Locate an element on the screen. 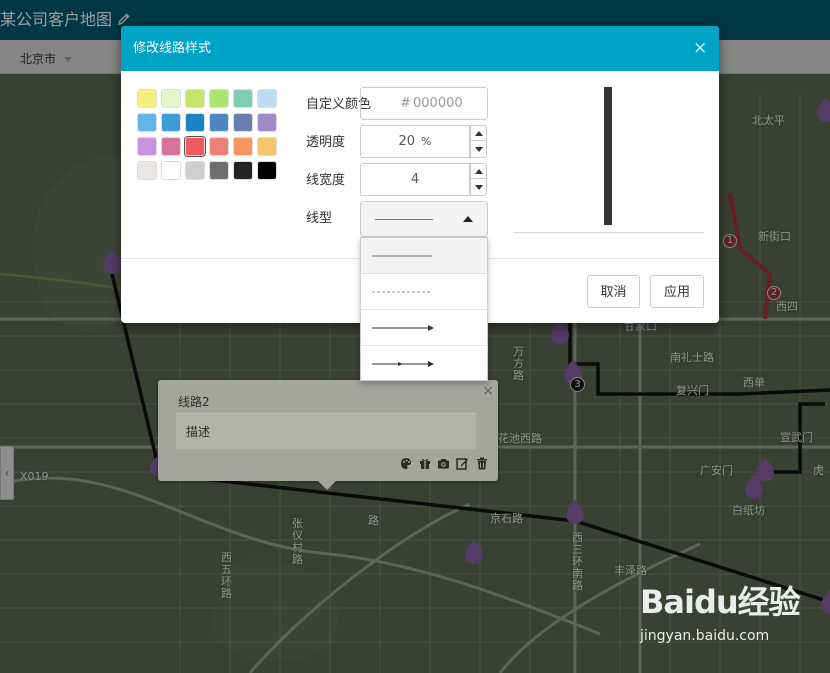 This screenshot has width=830, height=673. line-width-value: 4 is located at coordinates (415, 179).